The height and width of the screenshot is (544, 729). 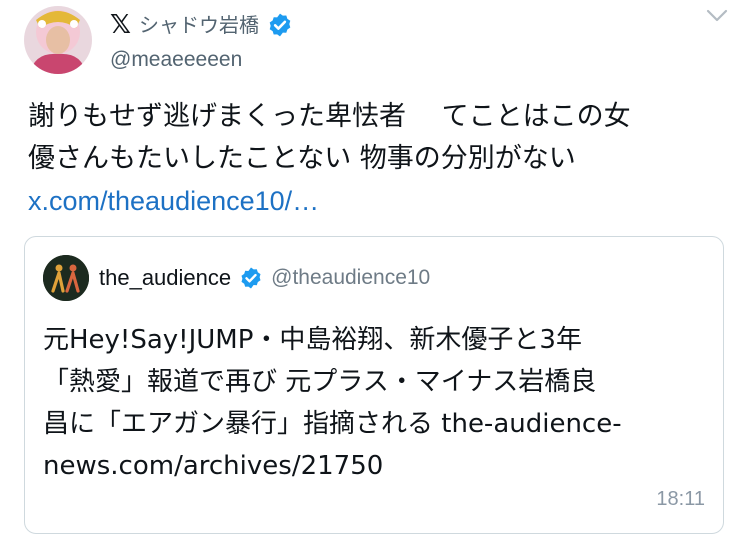 What do you see at coordinates (213, 466) in the screenshot?
I see `quoted-text-line: news.com/archives/21750` at bounding box center [213, 466].